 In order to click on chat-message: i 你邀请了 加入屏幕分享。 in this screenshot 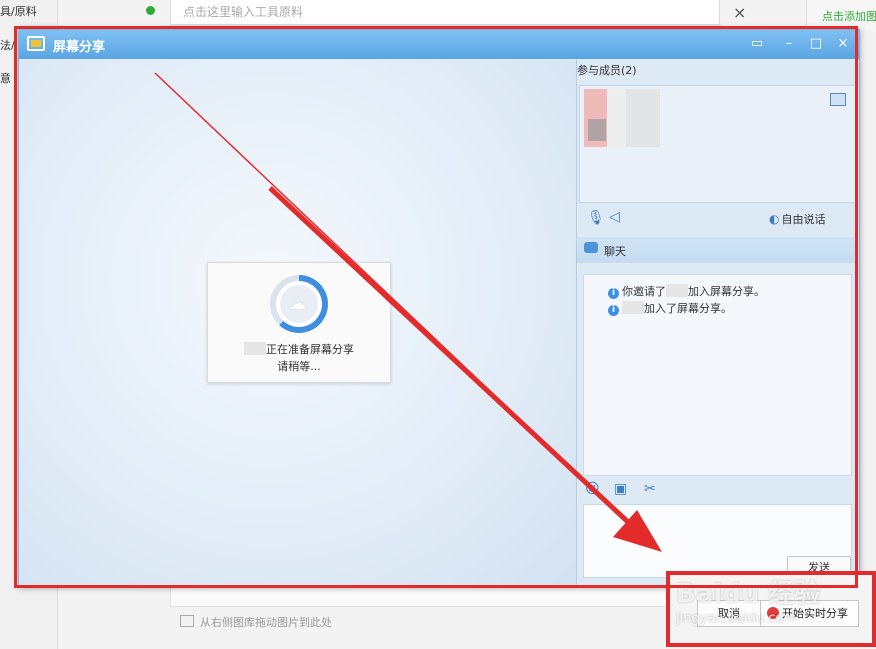, I will do `click(686, 291)`.